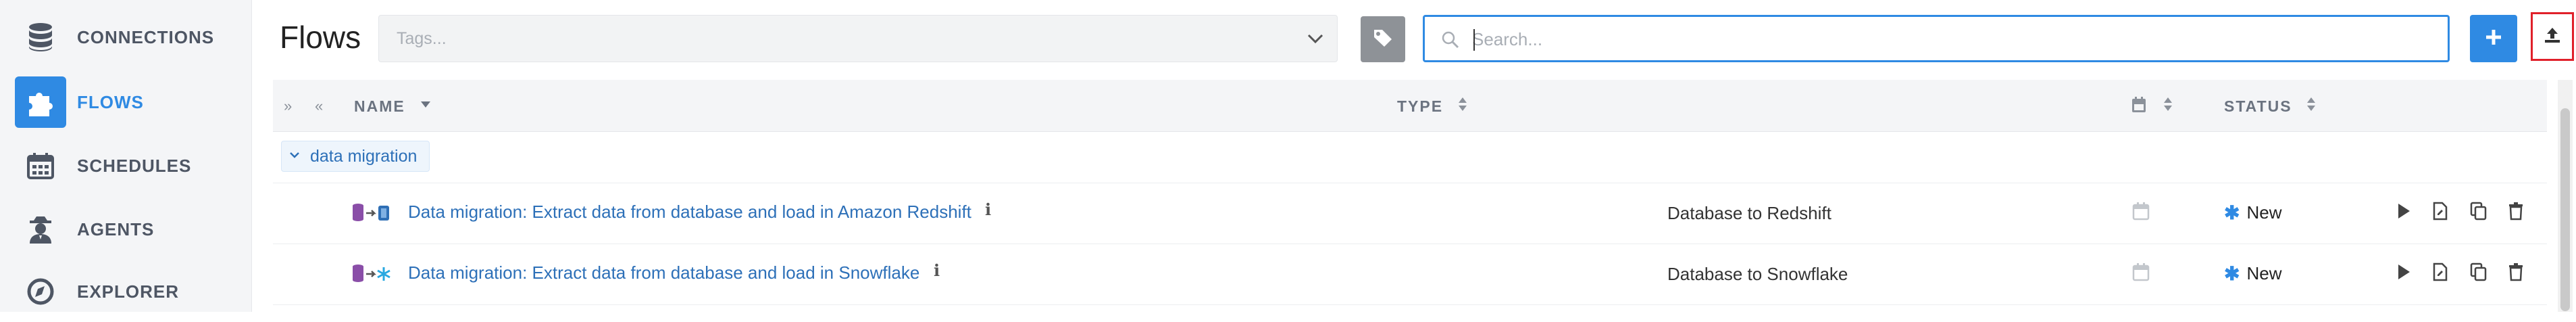 Image resolution: width=2576 pixels, height=322 pixels. Describe the element at coordinates (40, 102) in the screenshot. I see `puzzle-icon` at that location.